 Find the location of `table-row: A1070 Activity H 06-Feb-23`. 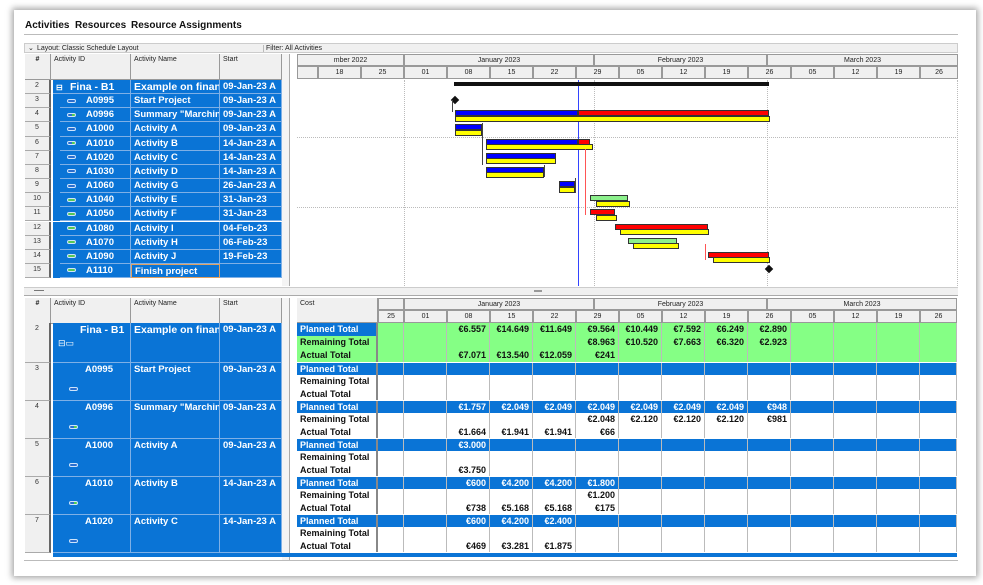

table-row: A1070 Activity H 06-Feb-23 is located at coordinates (167, 242).